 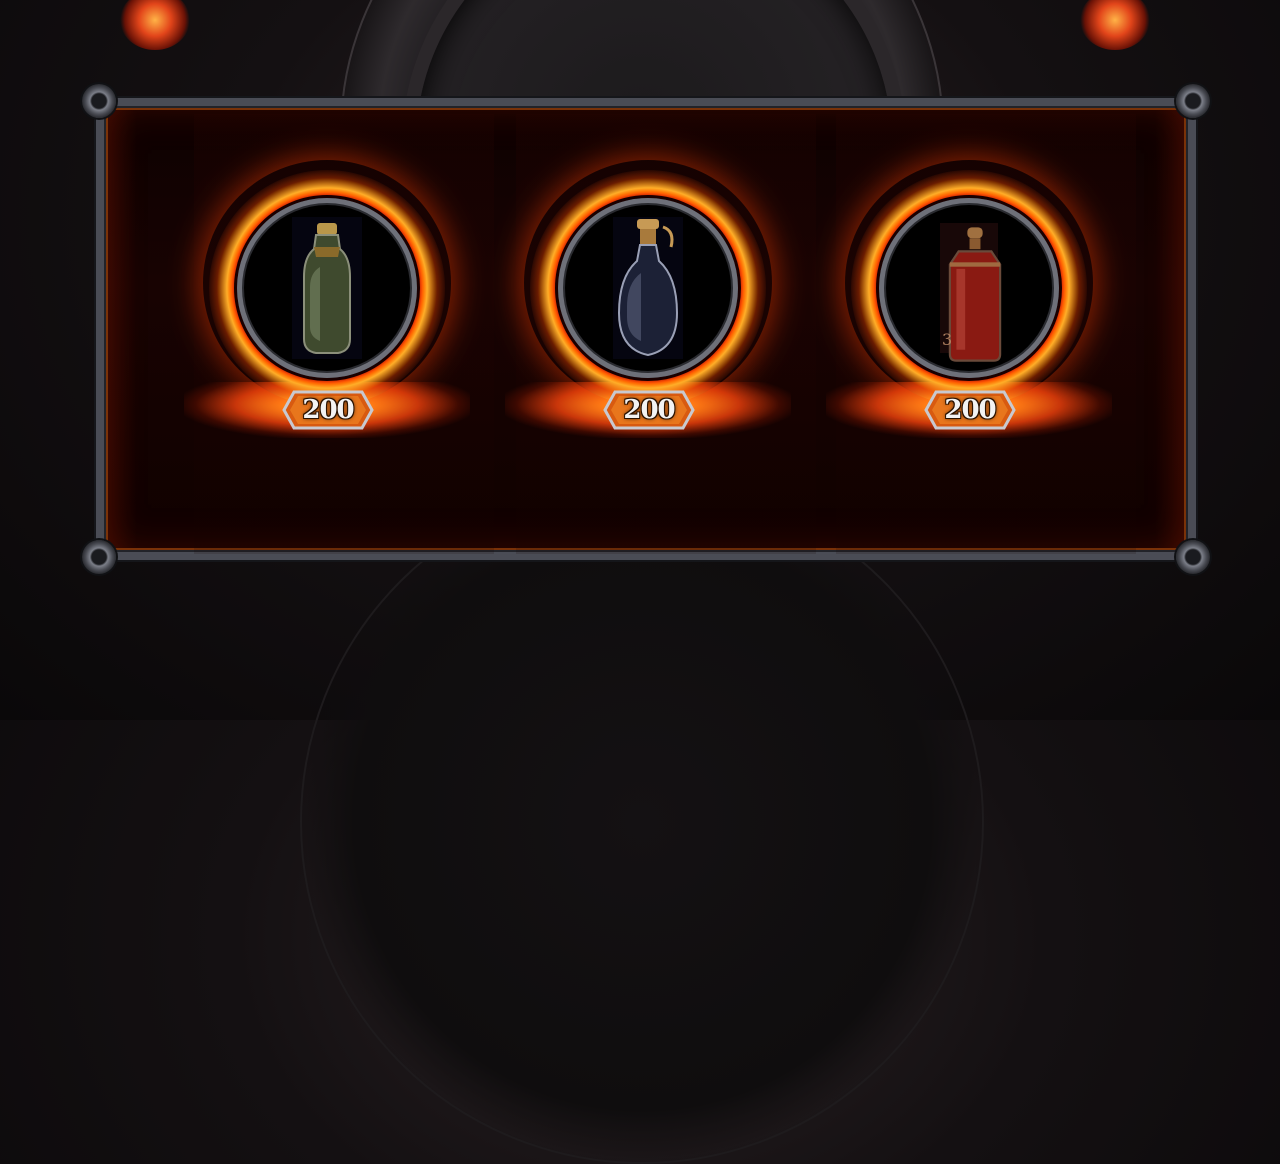 I want to click on shop-item-slot-2: 200, so click(x=648, y=315).